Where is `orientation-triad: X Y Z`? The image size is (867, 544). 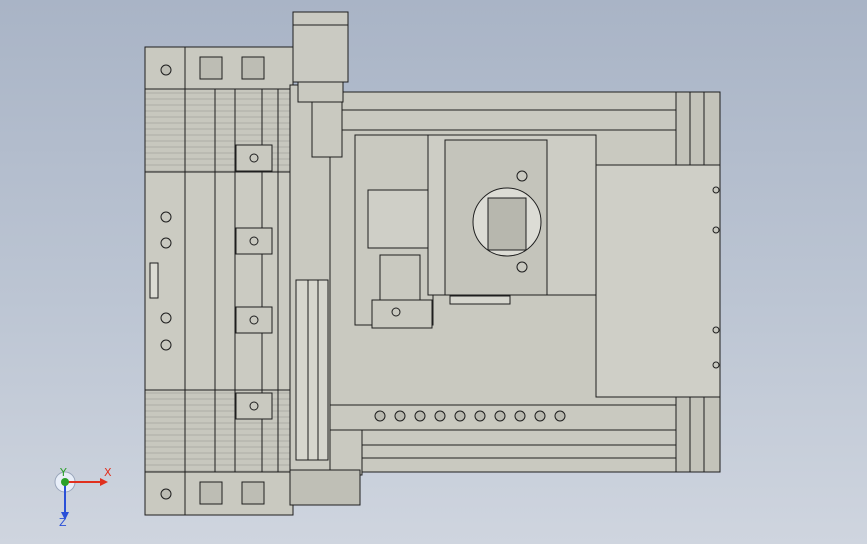
orientation-triad: X Y Z is located at coordinates (85, 497).